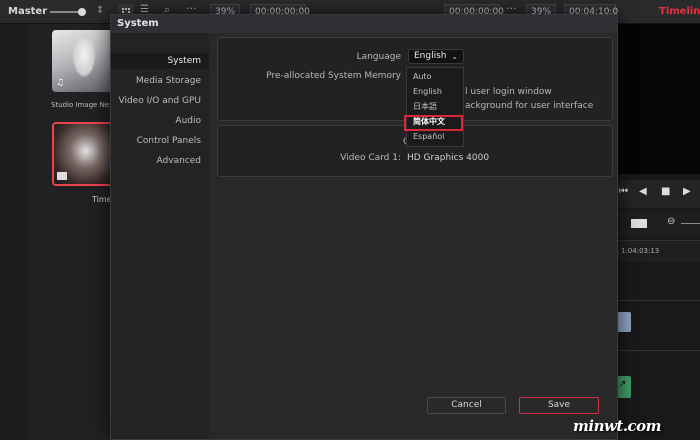 The image size is (700, 440). Describe the element at coordinates (433, 123) in the screenshot. I see `selection-highlight` at that location.